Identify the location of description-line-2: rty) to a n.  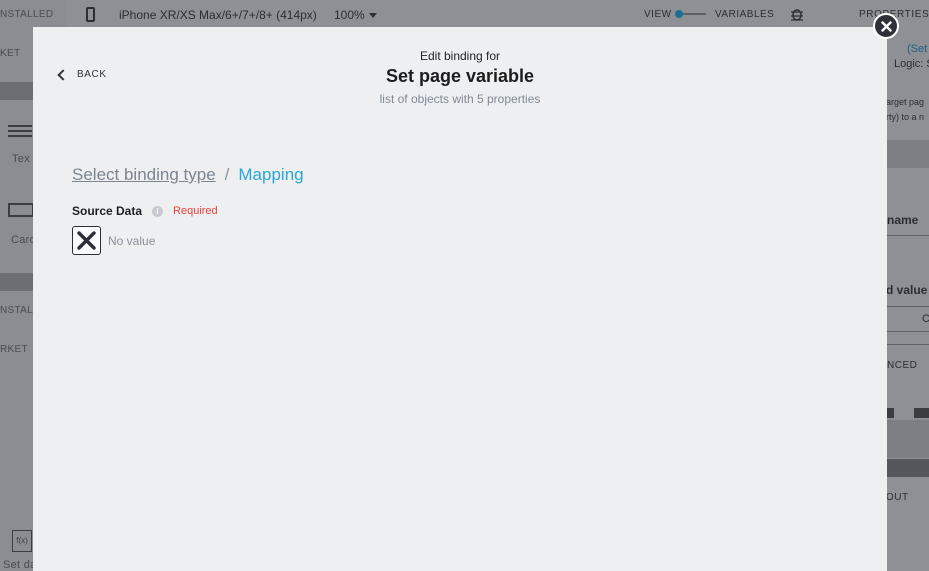
(905, 117).